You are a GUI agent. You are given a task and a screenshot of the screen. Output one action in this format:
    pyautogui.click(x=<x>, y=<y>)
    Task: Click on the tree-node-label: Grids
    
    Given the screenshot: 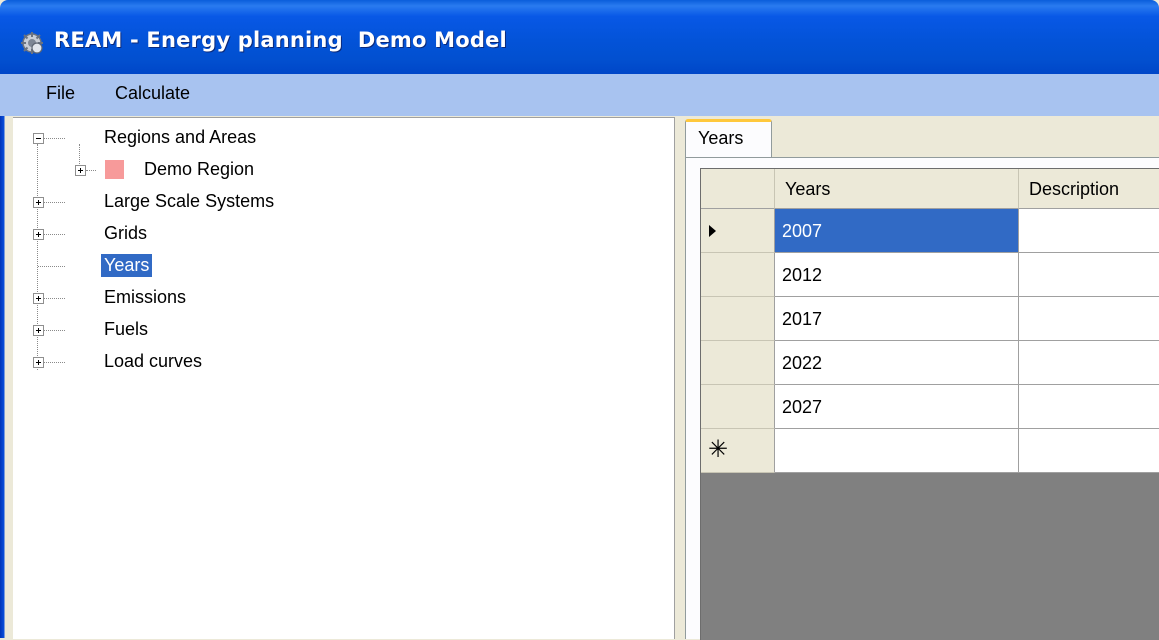 What is the action you would take?
    pyautogui.click(x=125, y=233)
    